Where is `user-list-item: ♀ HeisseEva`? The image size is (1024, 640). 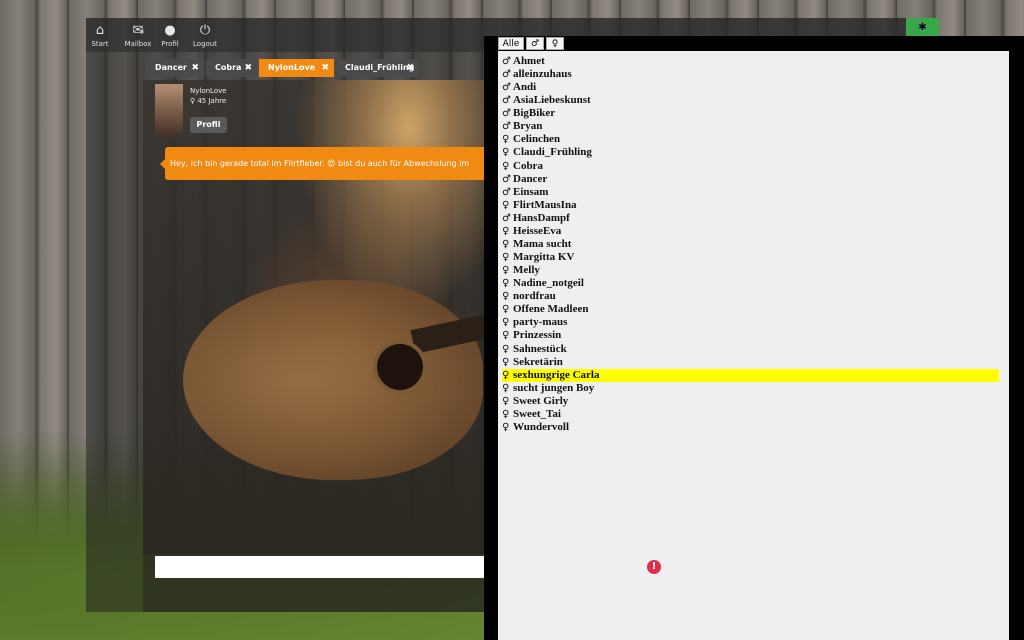 user-list-item: ♀ HeisseEva is located at coordinates (750, 231).